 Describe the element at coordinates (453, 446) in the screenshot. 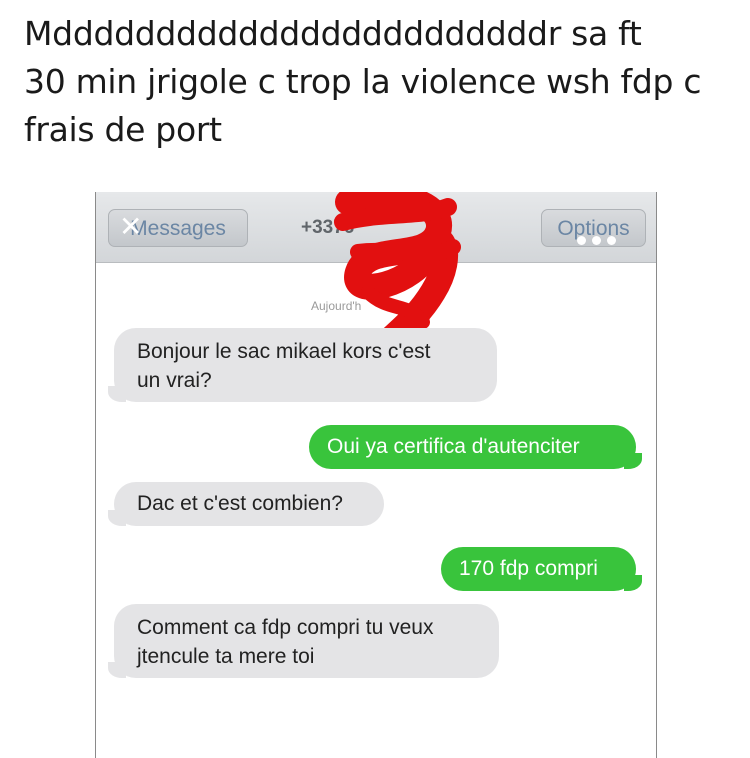

I see `message-text: Oui ya certifica d'autenciter` at that location.